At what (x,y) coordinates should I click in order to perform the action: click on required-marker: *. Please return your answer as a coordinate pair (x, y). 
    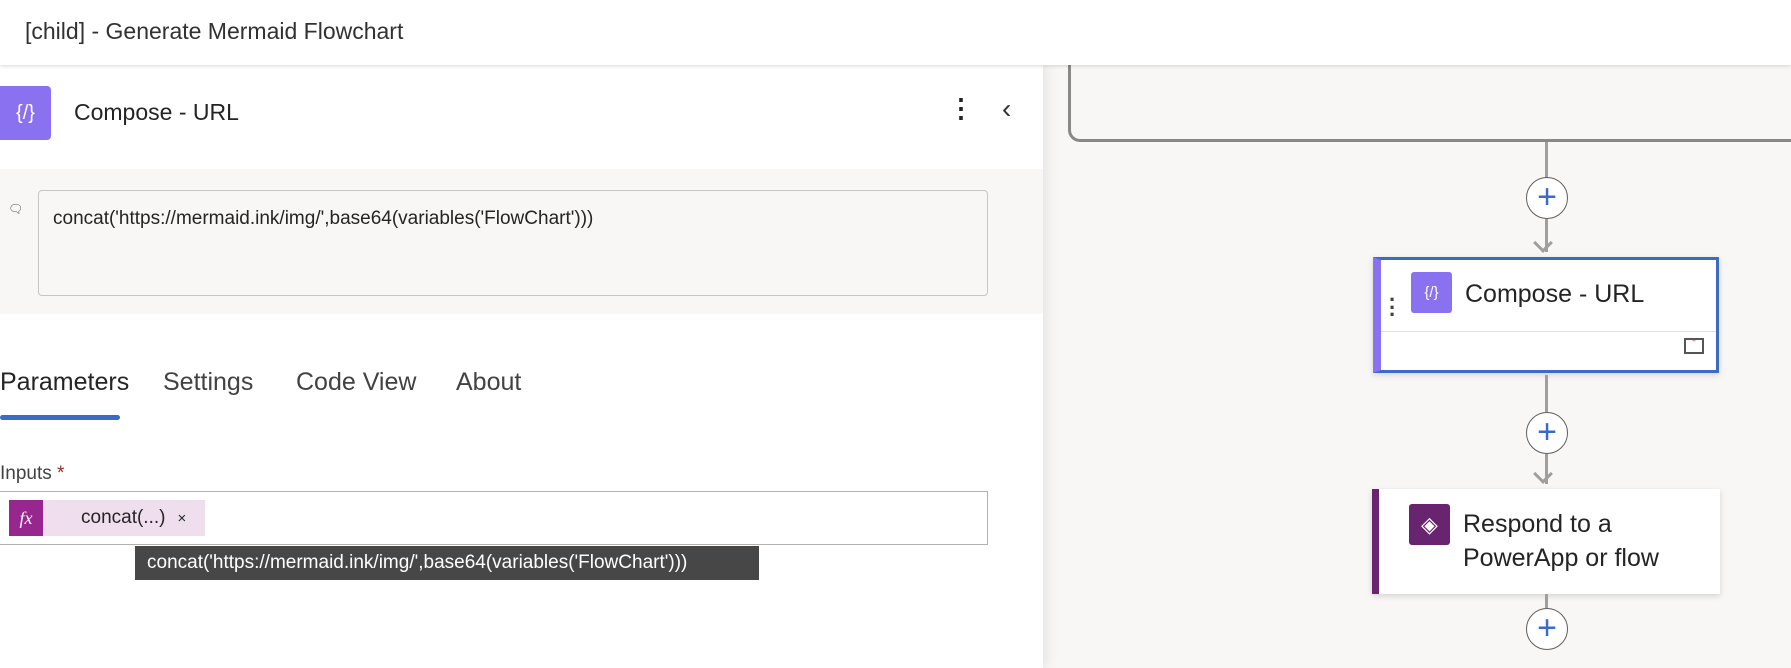
    Looking at the image, I should click on (61, 473).